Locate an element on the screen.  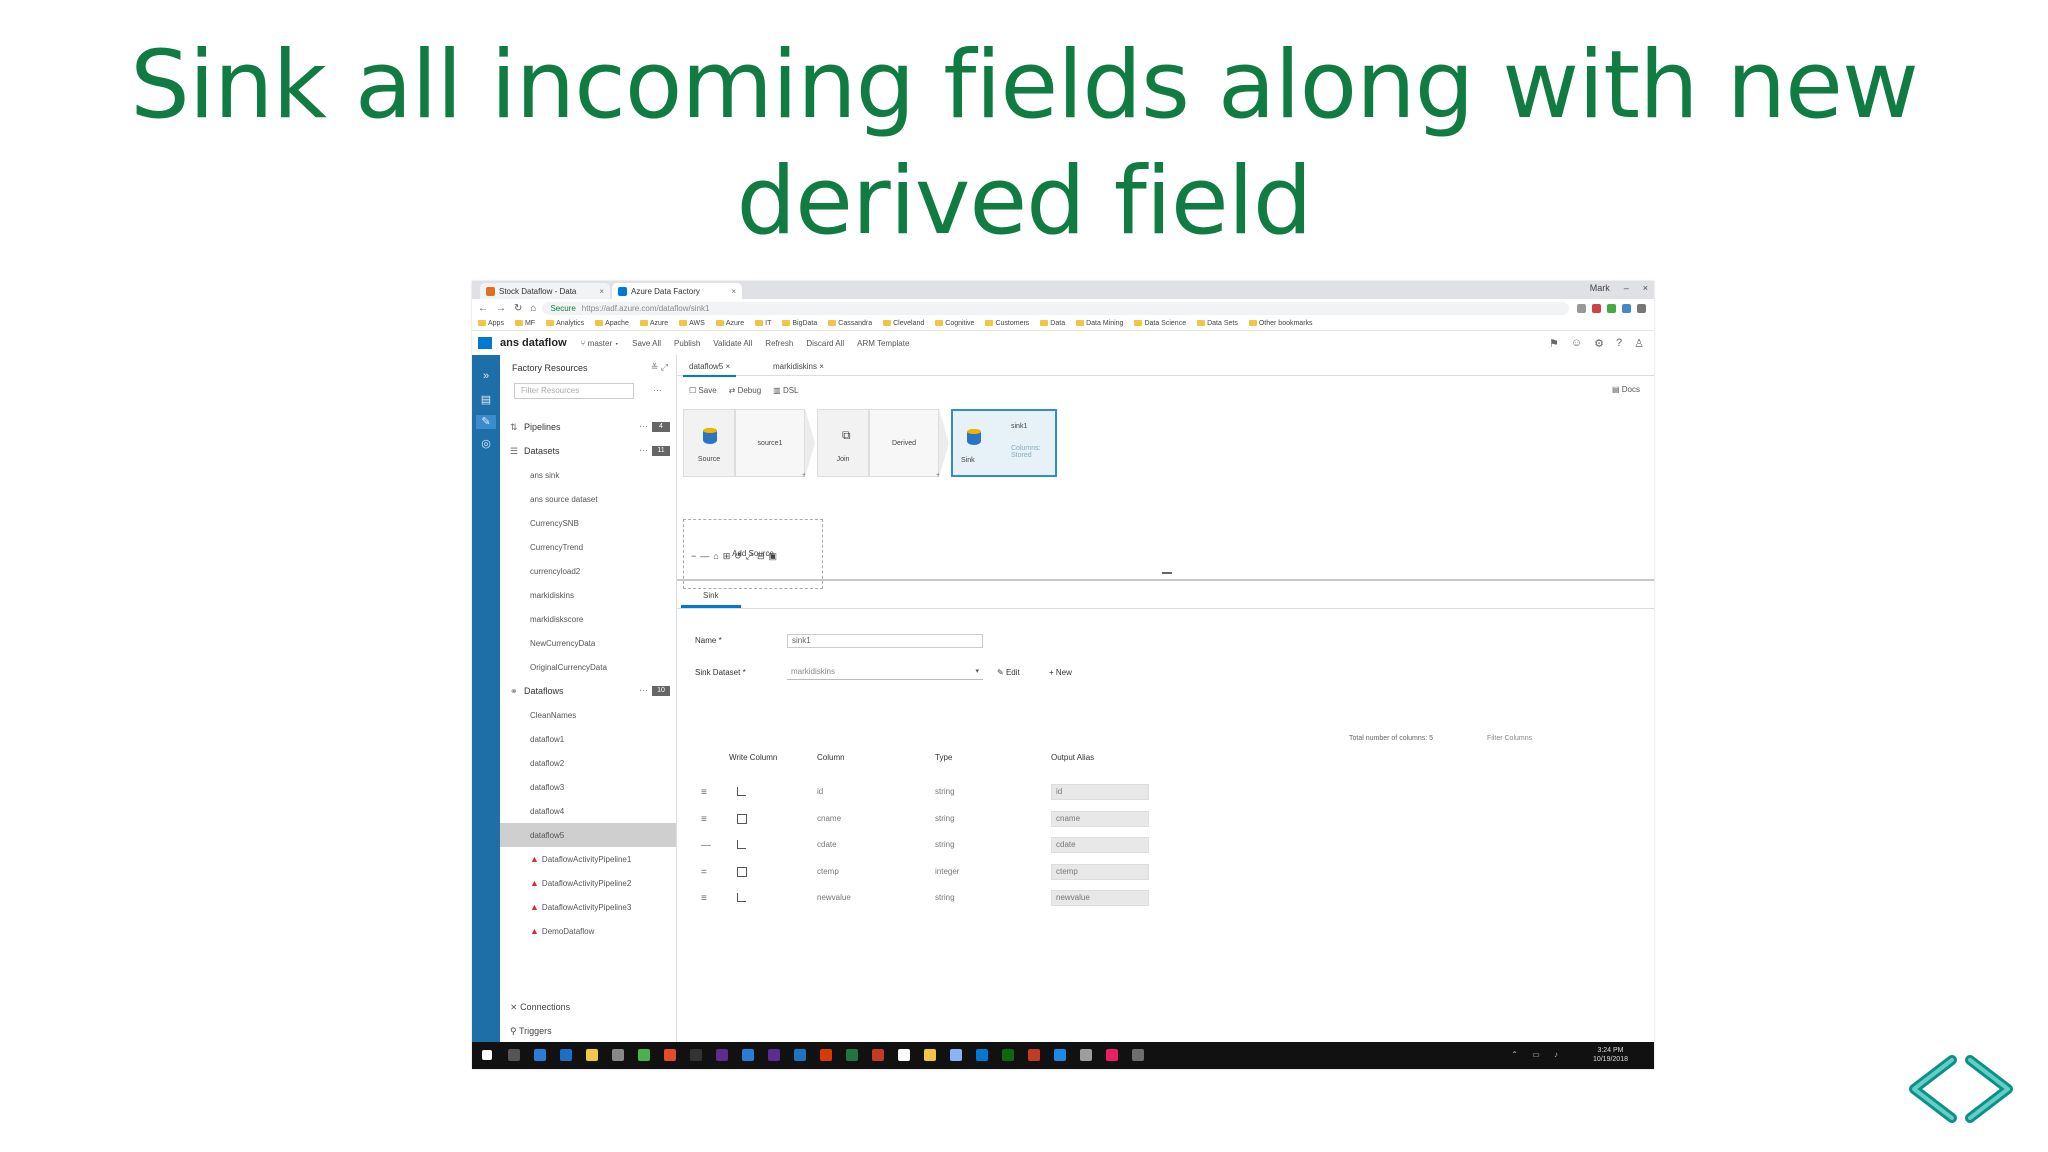
tree-item: CleanNames is located at coordinates (588, 715).